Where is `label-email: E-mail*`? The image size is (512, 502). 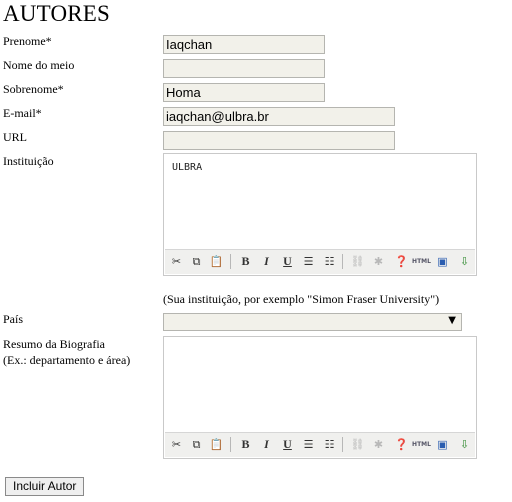
label-email: E-mail* is located at coordinates (22, 113).